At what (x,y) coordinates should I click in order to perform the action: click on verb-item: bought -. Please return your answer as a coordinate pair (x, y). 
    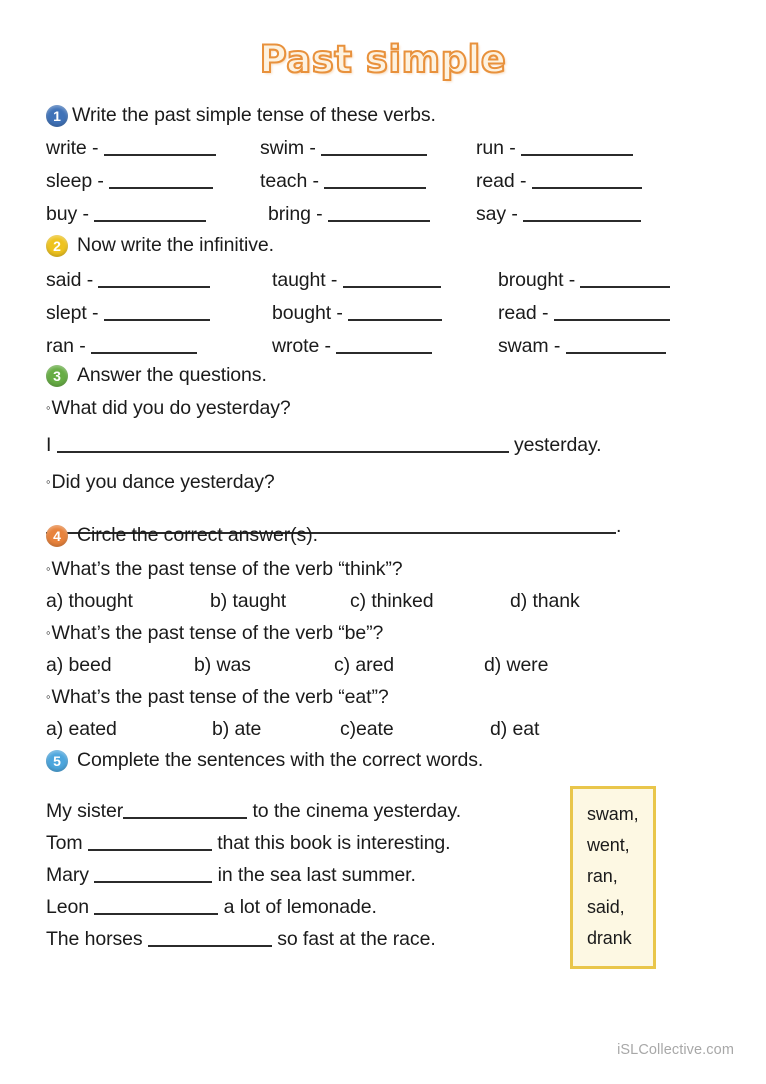
    Looking at the image, I should click on (357, 313).